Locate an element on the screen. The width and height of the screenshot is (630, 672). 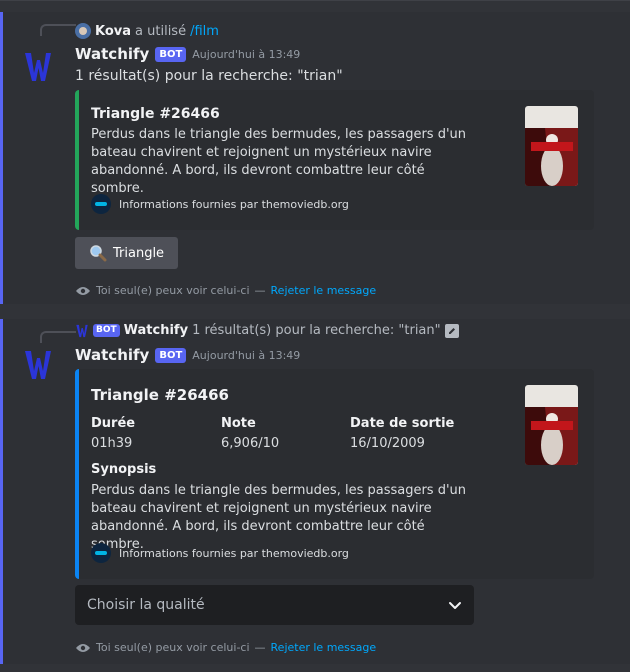
result-button-label: Triangle is located at coordinates (139, 253).